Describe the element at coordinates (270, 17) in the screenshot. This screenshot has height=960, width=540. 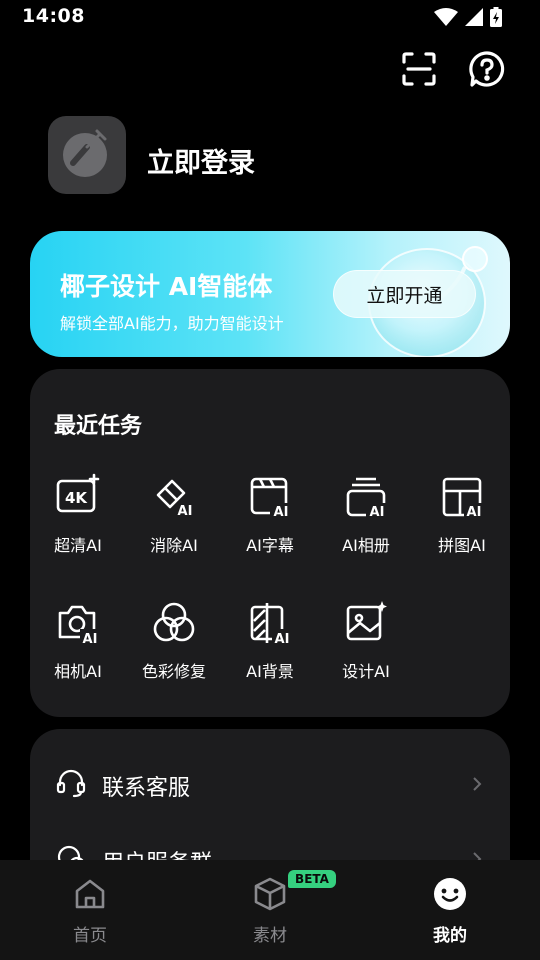
I see `status-bar: 14:08` at that location.